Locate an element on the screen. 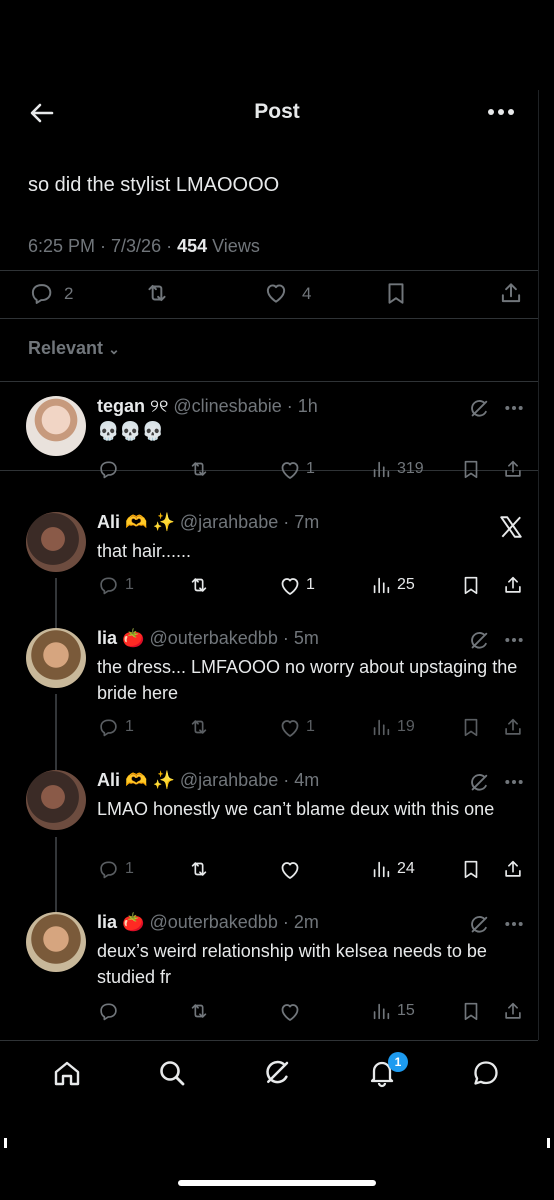  post-views-label: Views is located at coordinates (233, 246).